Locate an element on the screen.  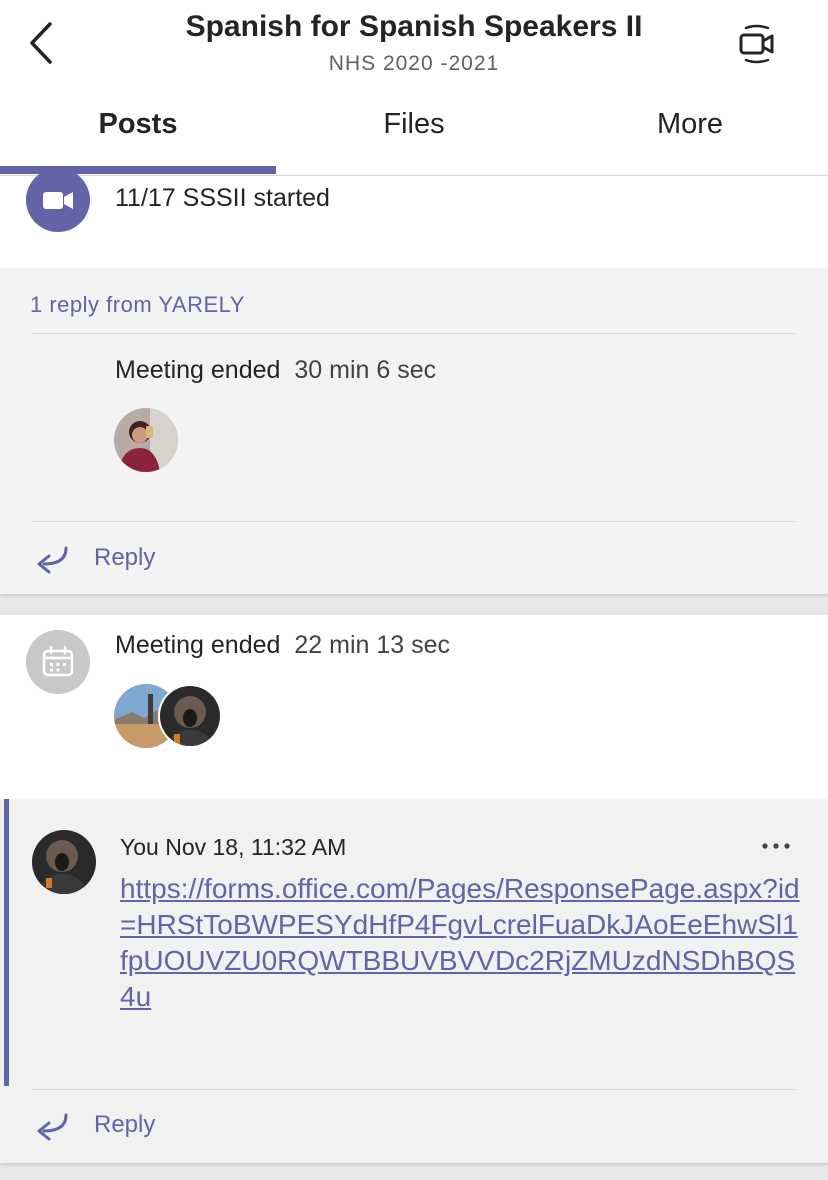
meeting-started-text: 11/17 SSSII started is located at coordinates (222, 198).